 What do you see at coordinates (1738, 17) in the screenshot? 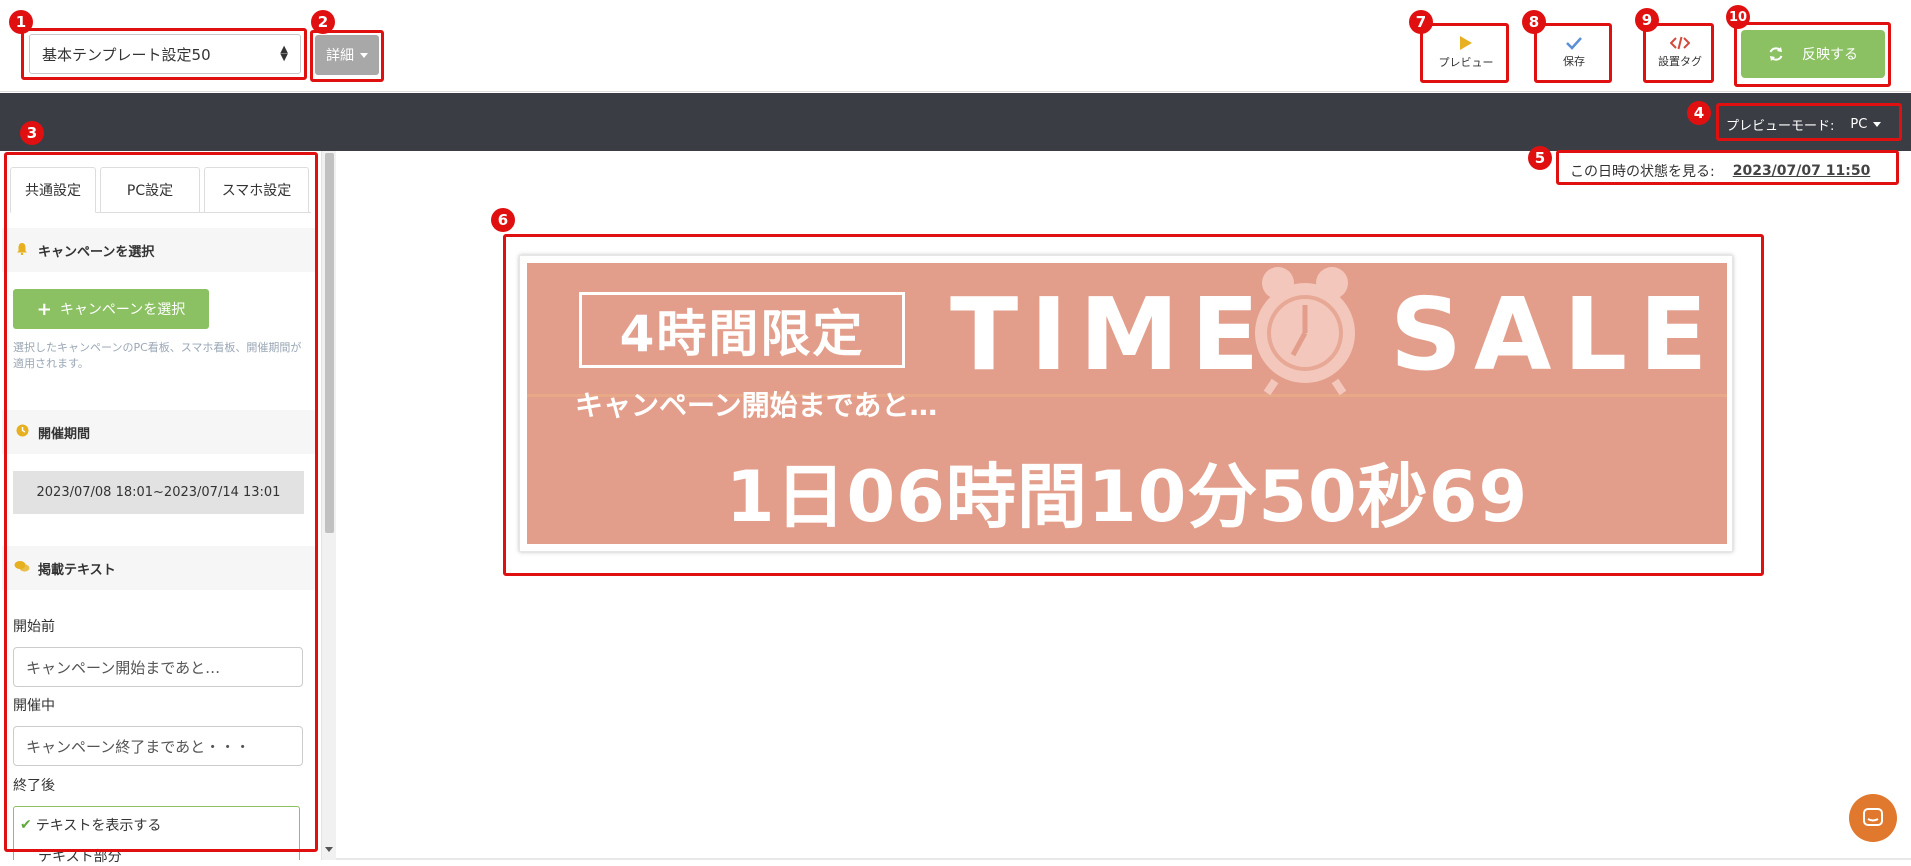
I see `annotation-marker-10: 10` at bounding box center [1738, 17].